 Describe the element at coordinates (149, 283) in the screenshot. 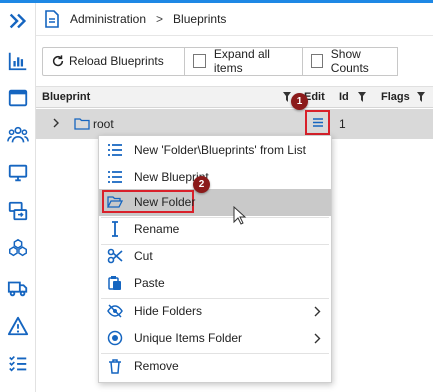

I see `menu-item-label: Paste` at that location.